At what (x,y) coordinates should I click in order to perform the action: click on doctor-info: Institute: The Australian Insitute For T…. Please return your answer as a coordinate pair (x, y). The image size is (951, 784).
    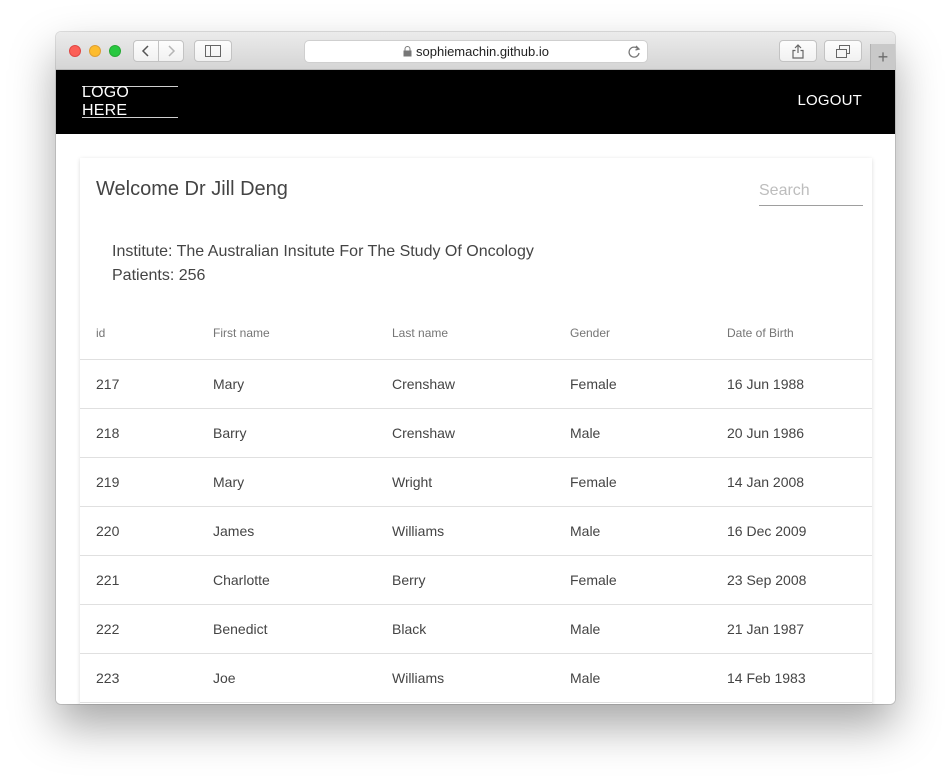
    Looking at the image, I should click on (323, 264).